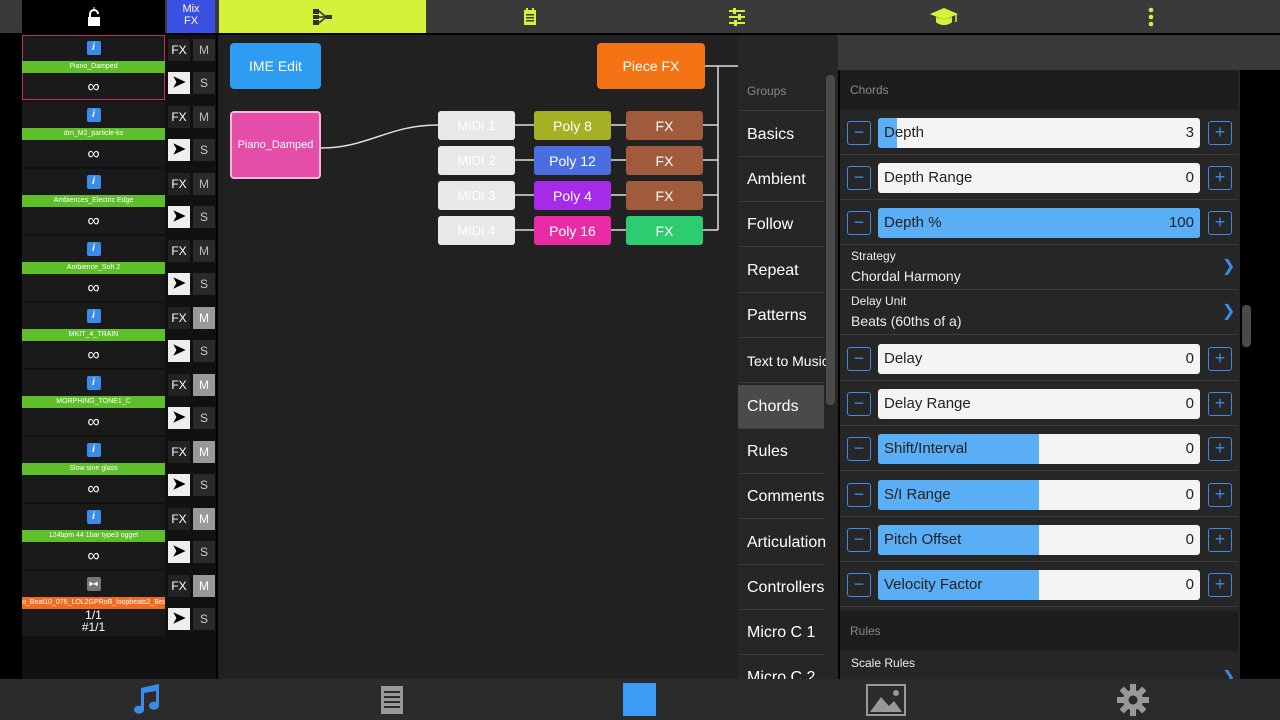  I want to click on group-item-micro-c2: Micro C 2, so click(781, 668).